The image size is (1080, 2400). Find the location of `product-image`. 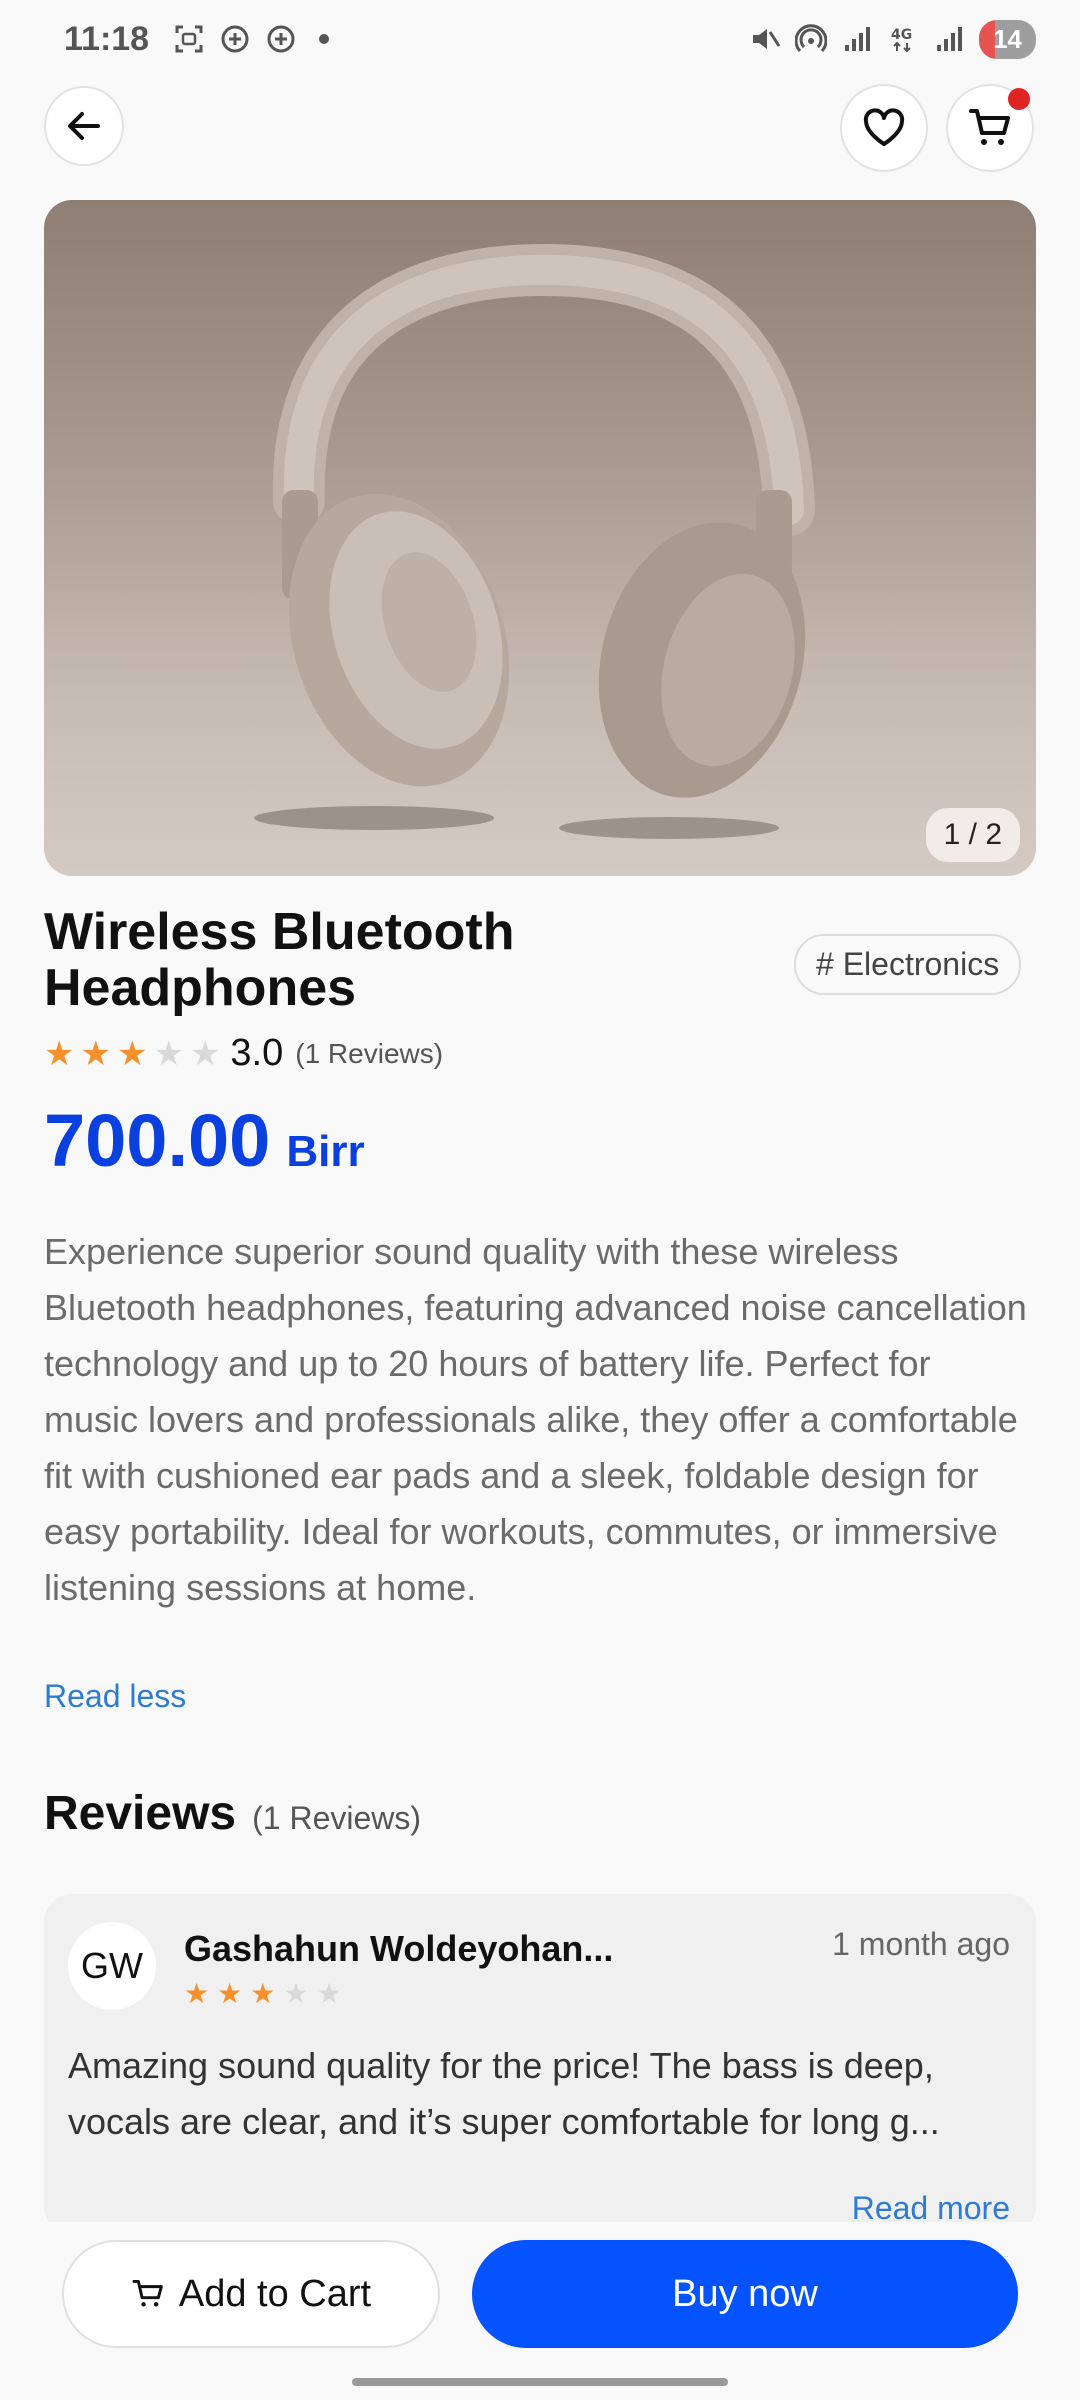

product-image is located at coordinates (534, 541).